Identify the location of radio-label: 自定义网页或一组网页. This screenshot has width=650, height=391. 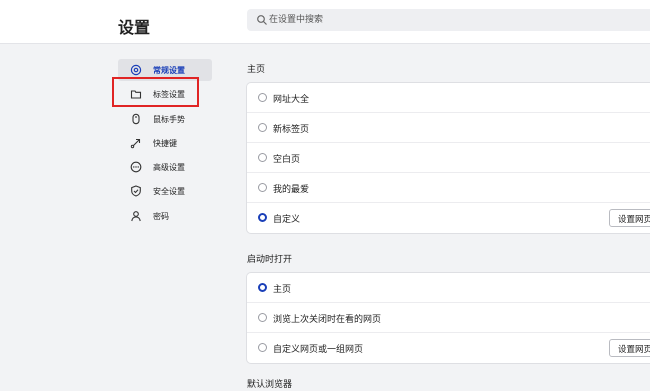
(318, 350).